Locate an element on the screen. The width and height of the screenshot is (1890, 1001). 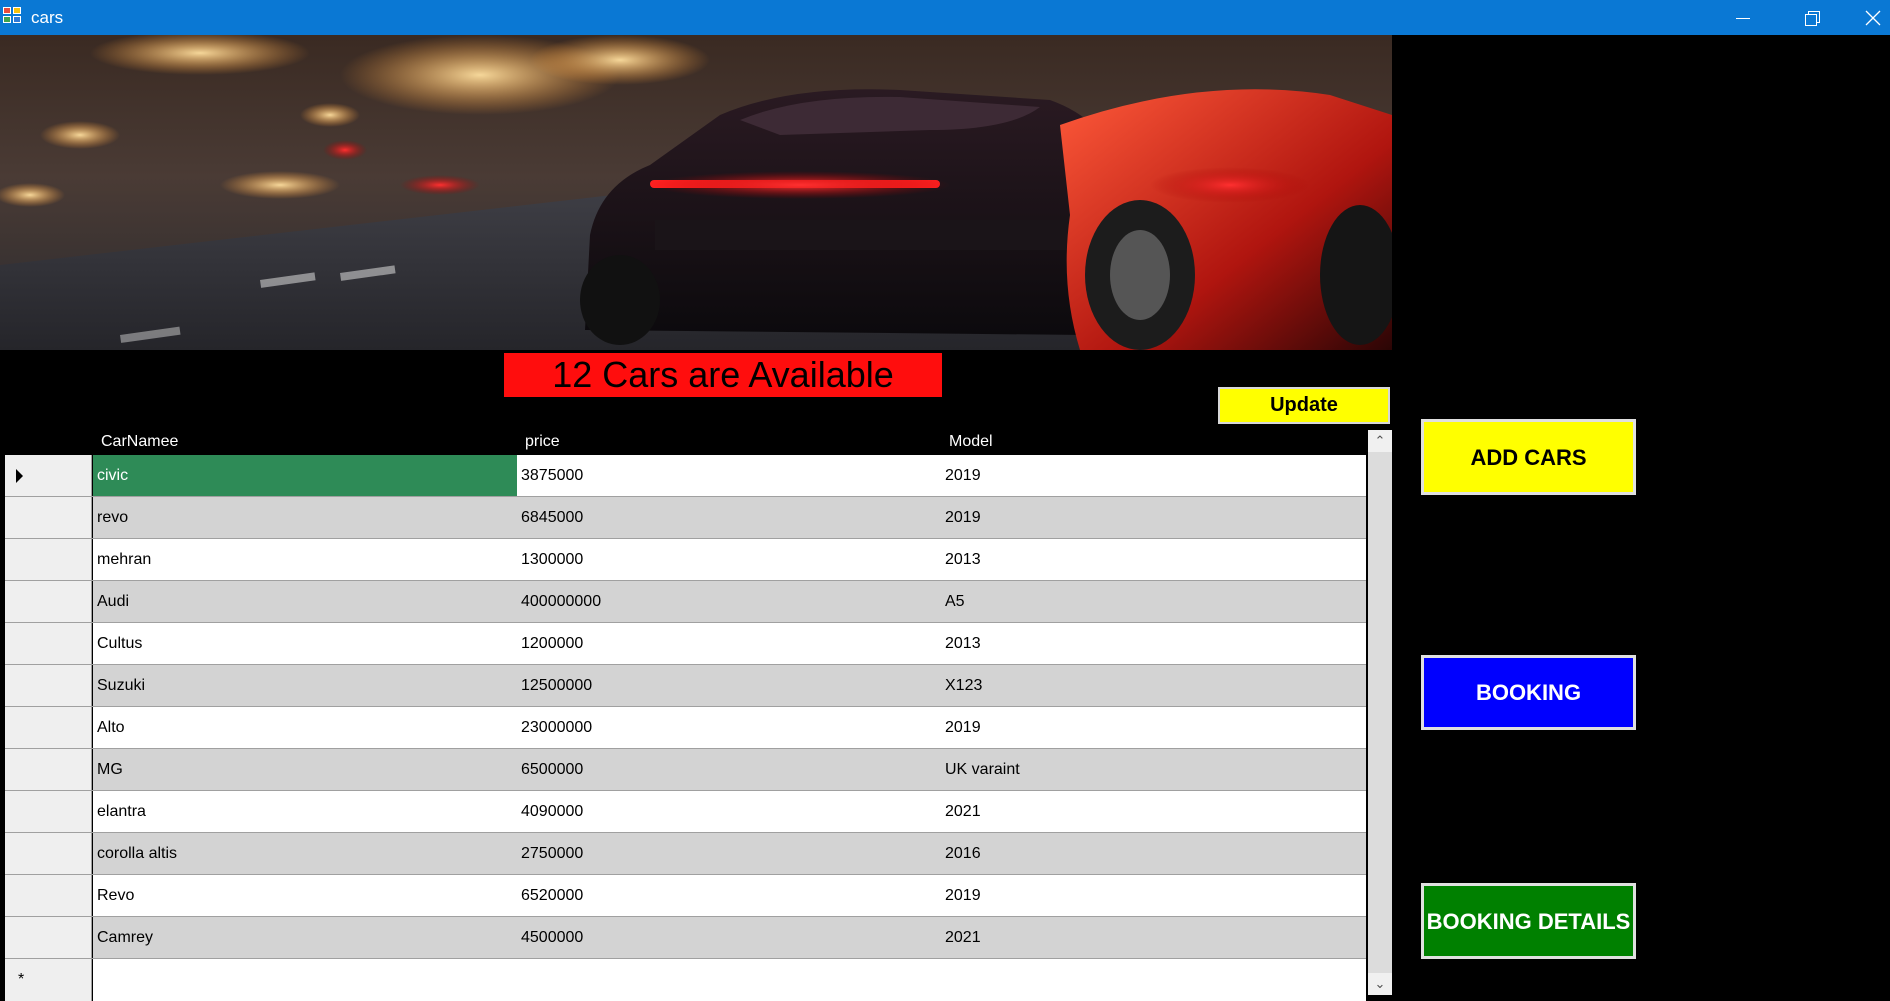
cell-carname: corolla altis is located at coordinates (305, 853).